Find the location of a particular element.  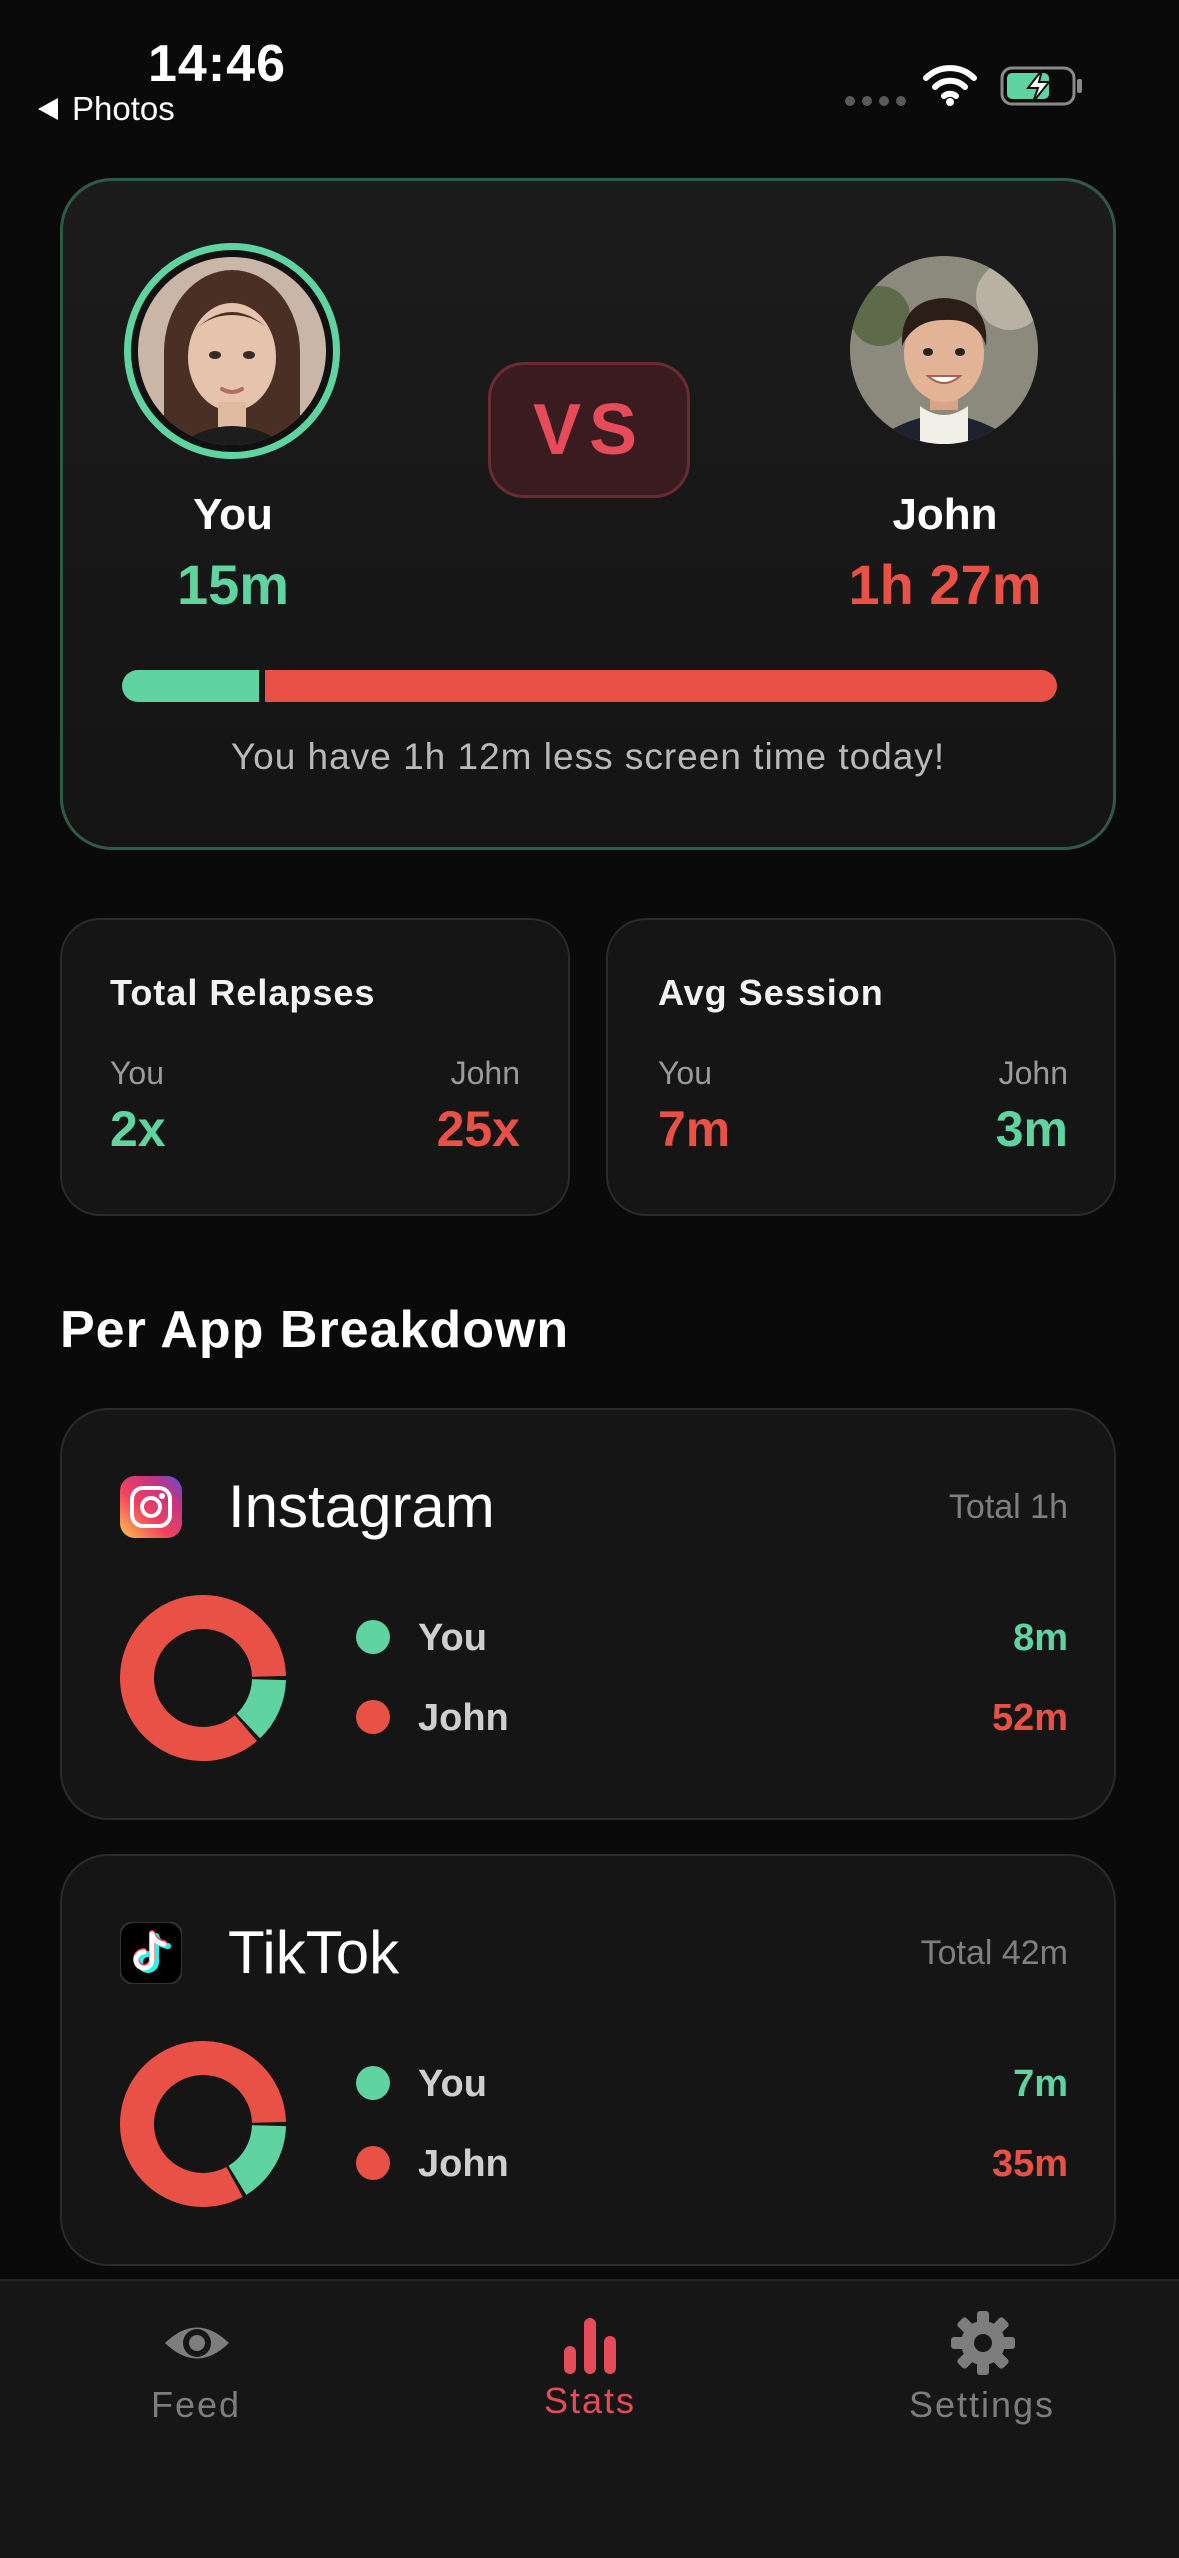

tab-label: Settings is located at coordinates (982, 2404).